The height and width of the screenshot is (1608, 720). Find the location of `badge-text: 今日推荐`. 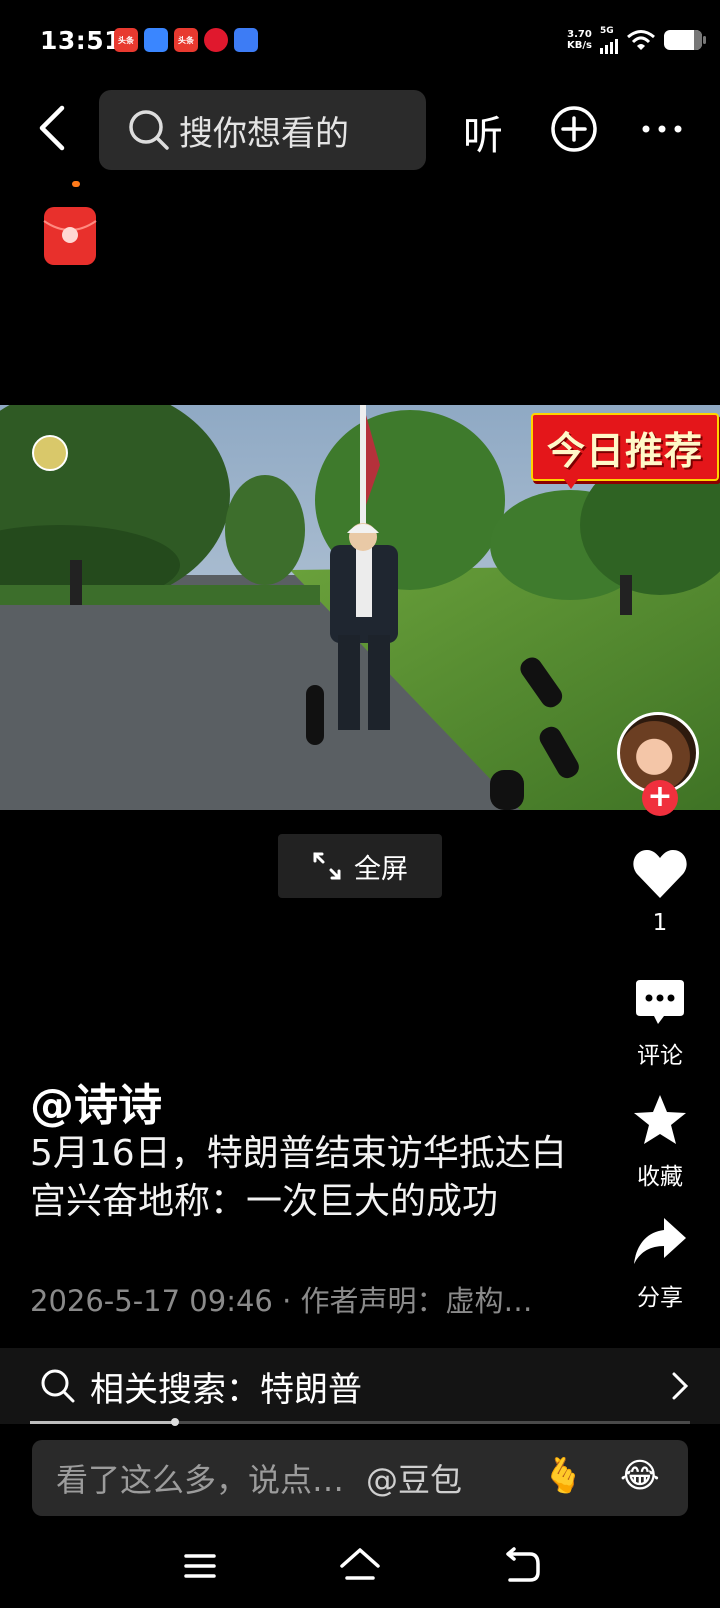

badge-text: 今日推荐 is located at coordinates (624, 450).